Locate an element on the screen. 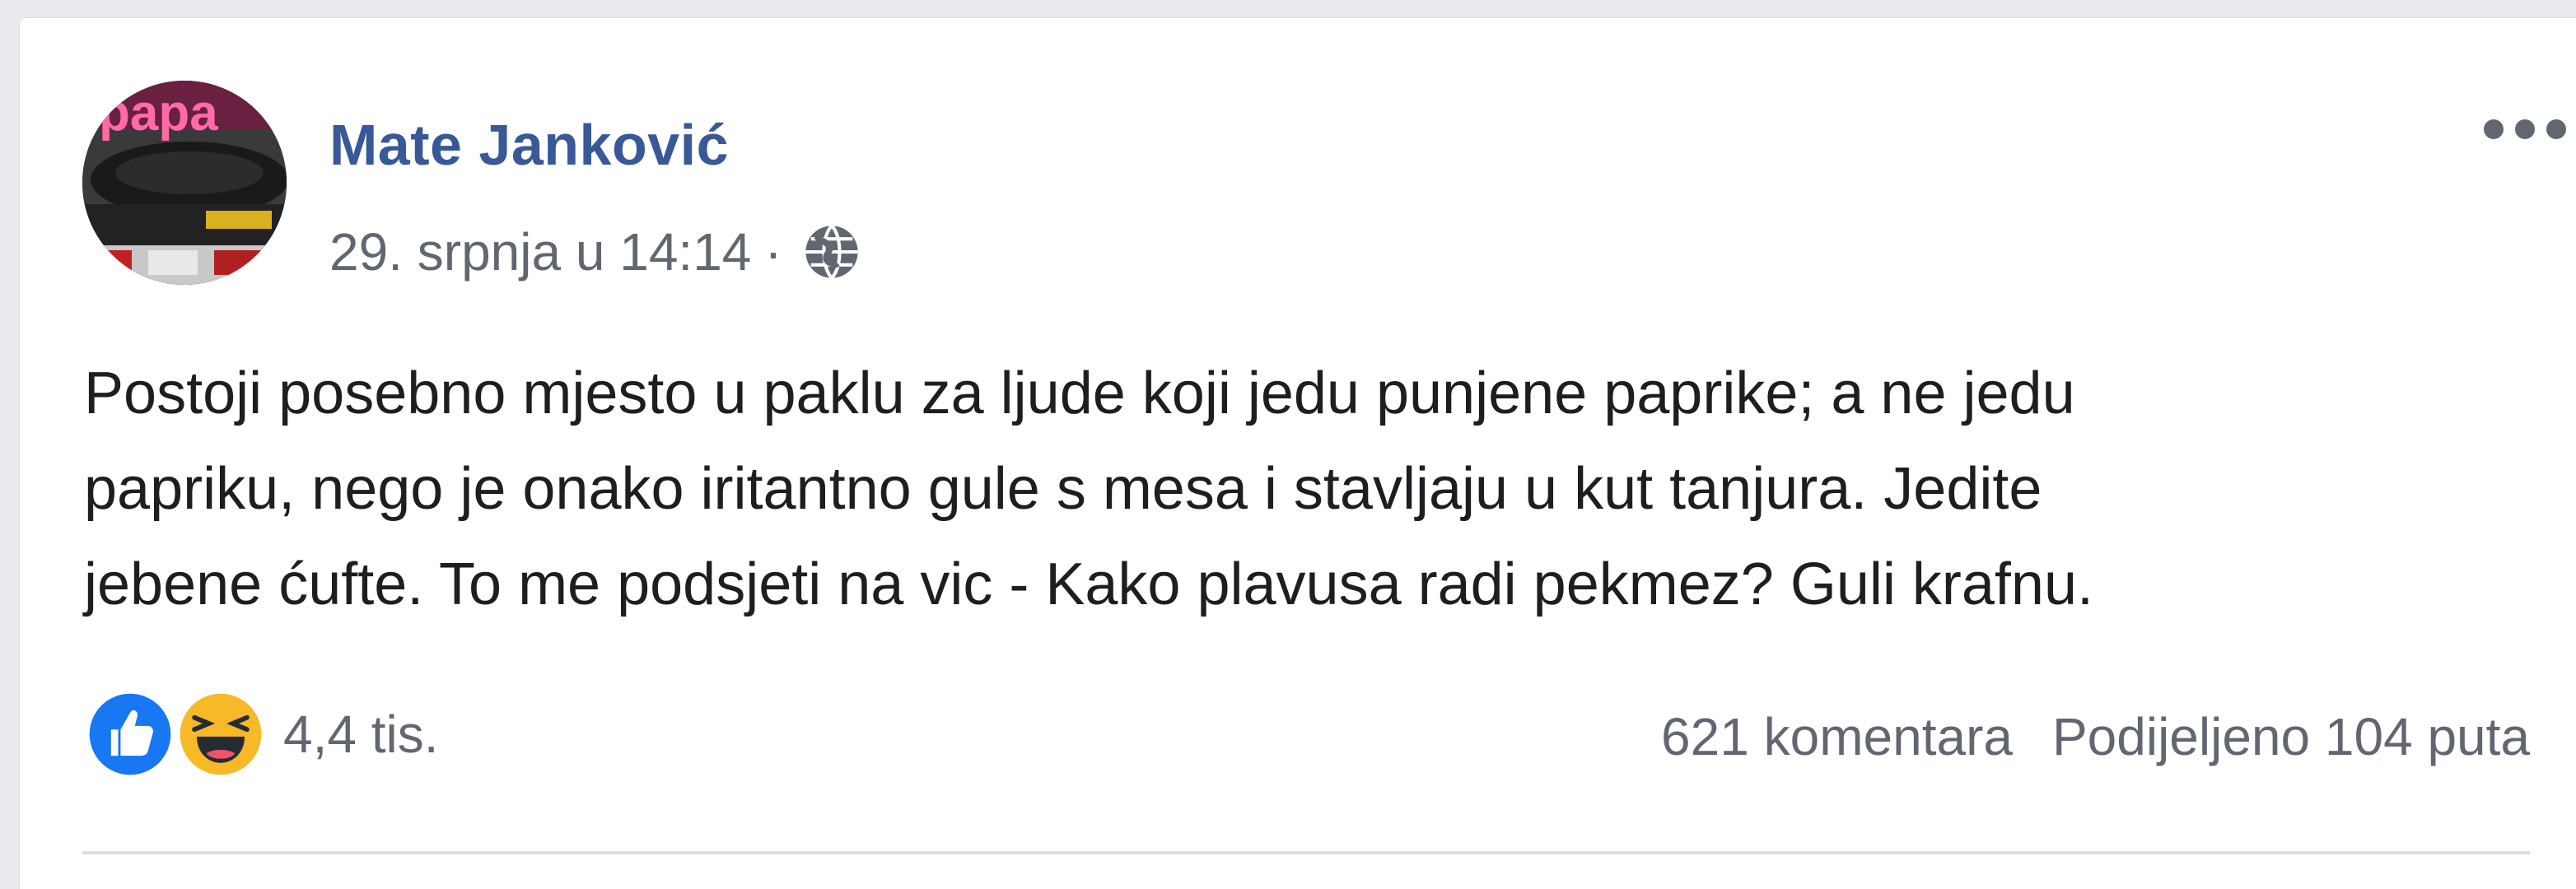 Image resolution: width=2576 pixels, height=889 pixels. post-meta: 29. srpnja u 14:14 · is located at coordinates (596, 252).